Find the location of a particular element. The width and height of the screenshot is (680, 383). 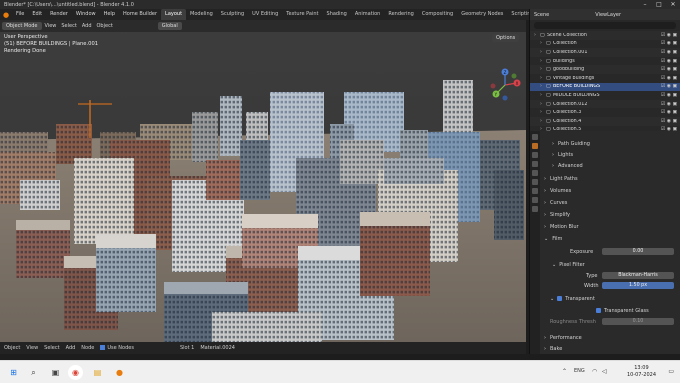

property-section-row: › Curves is located at coordinates (555, 202).